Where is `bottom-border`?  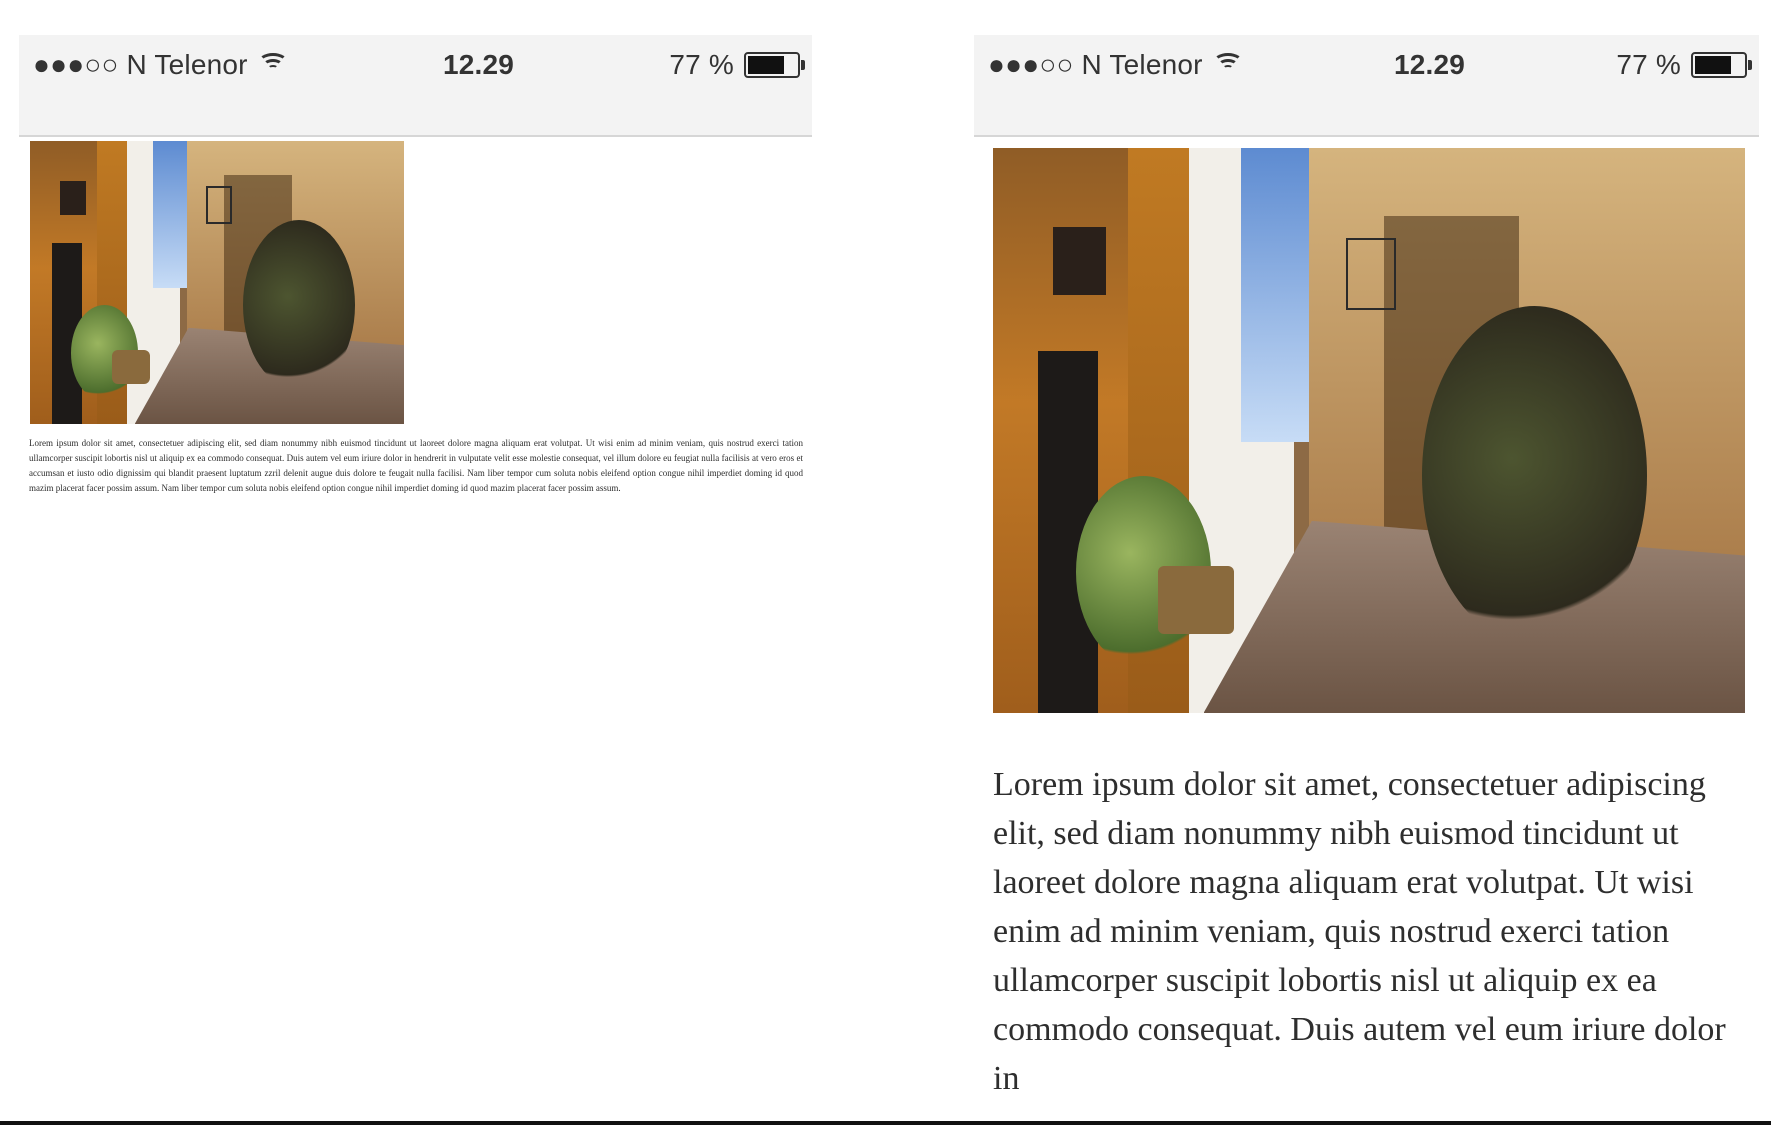 bottom-border is located at coordinates (885, 1123).